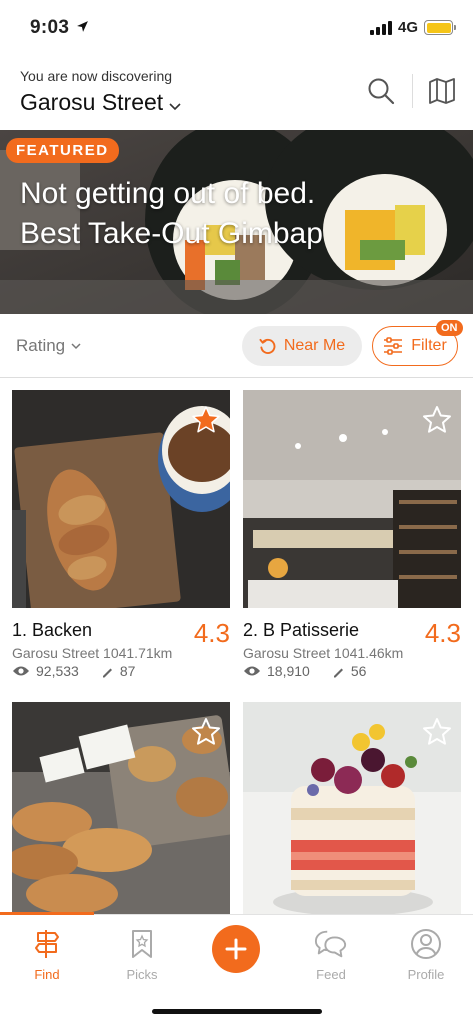 The height and width of the screenshot is (1024, 473). I want to click on chat-bubbles-icon, so click(331, 944).